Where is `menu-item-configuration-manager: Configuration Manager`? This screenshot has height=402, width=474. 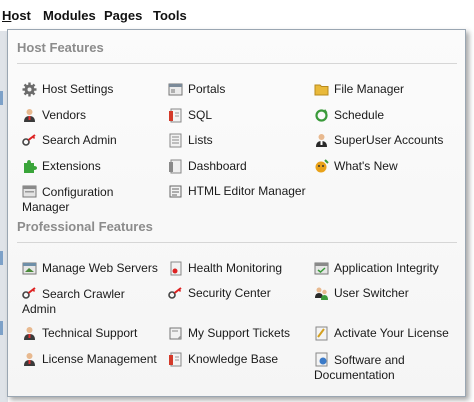
menu-item-configuration-manager: Configuration Manager is located at coordinates (81, 199).